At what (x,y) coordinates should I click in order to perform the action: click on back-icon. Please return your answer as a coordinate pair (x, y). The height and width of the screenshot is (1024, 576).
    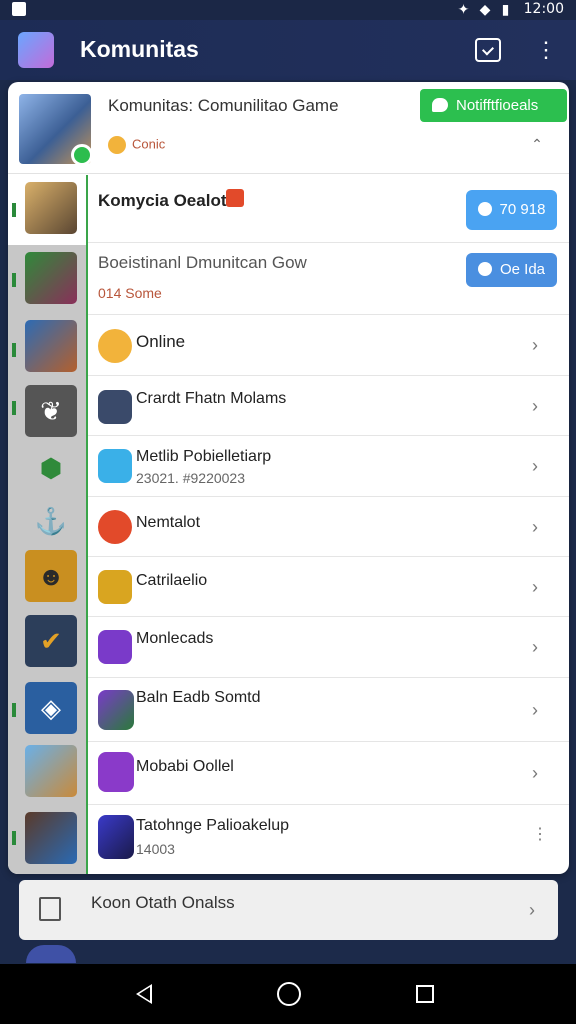
    Looking at the image, I should click on (144, 994).